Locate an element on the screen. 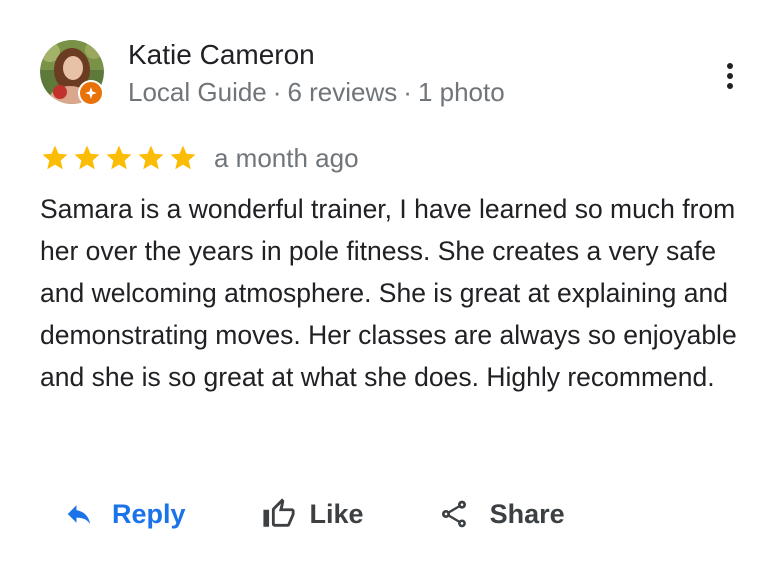 Image resolution: width=778 pixels, height=572 pixels. reviewer-name: Katie Cameron is located at coordinates (221, 55).